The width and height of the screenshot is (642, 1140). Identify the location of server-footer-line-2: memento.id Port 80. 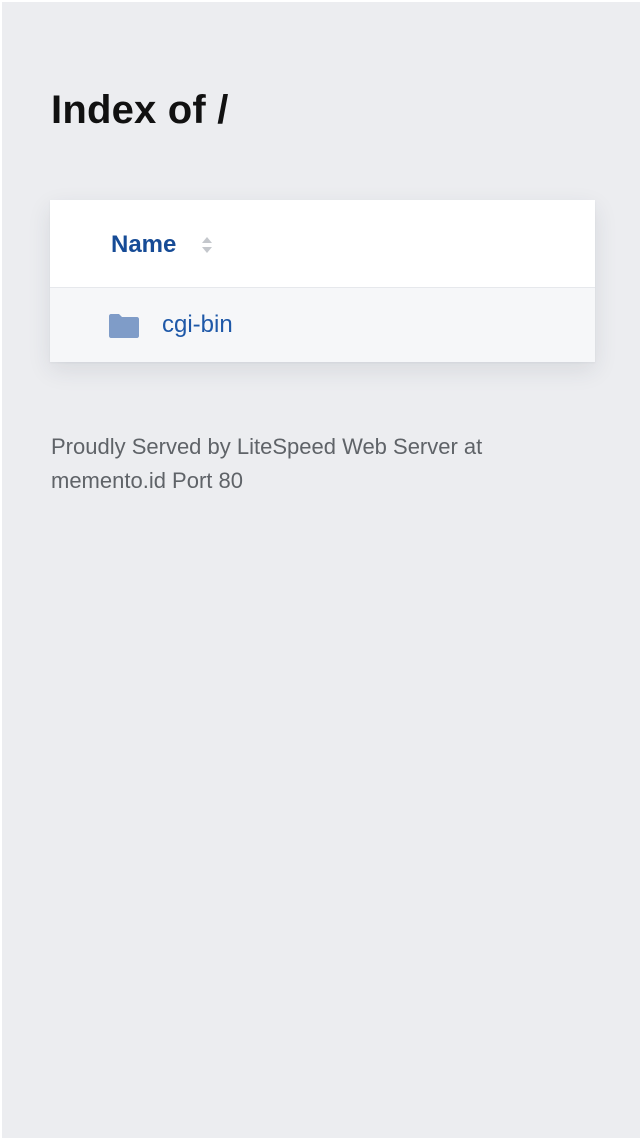
(147, 480).